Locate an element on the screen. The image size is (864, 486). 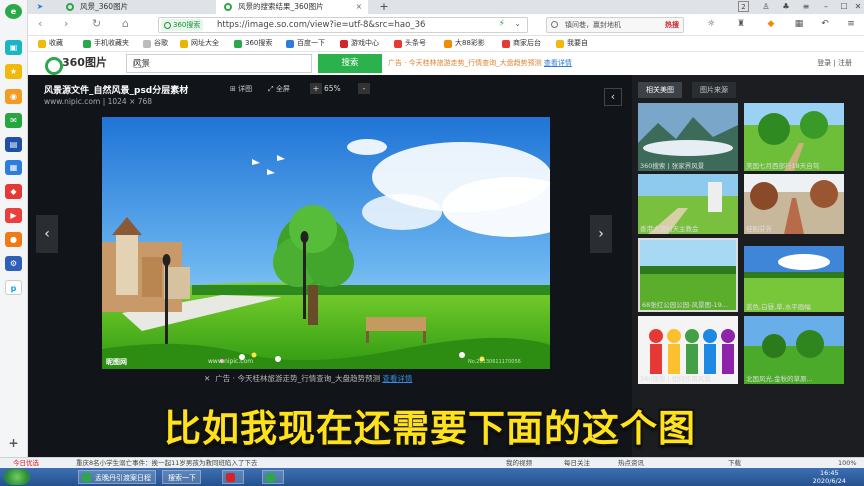
zoom-out-button: - is located at coordinates (364, 88).